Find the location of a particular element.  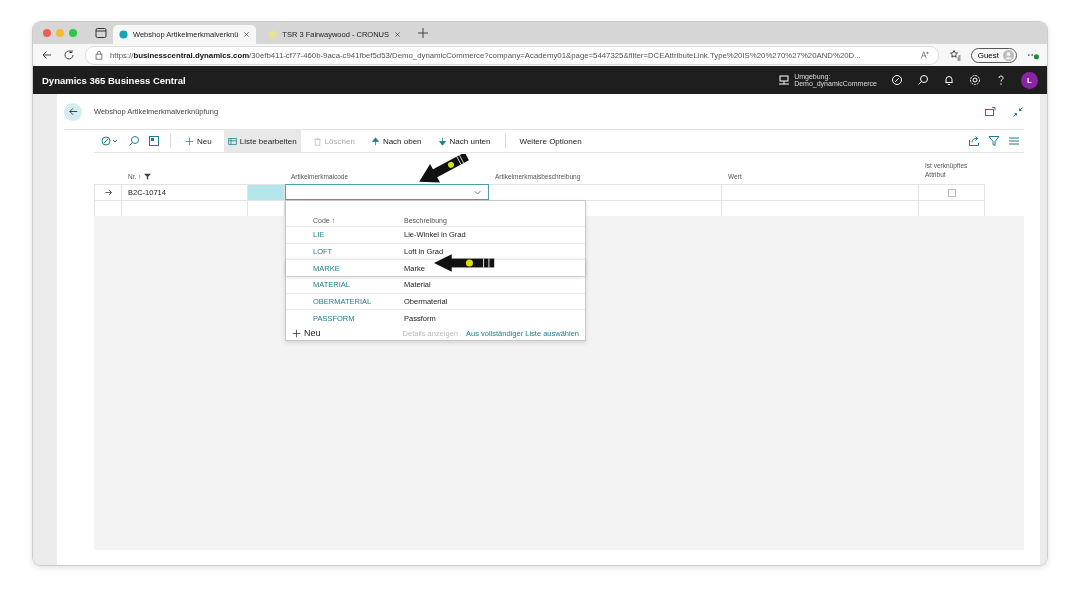

new-tab-icon is located at coordinates (423, 33).